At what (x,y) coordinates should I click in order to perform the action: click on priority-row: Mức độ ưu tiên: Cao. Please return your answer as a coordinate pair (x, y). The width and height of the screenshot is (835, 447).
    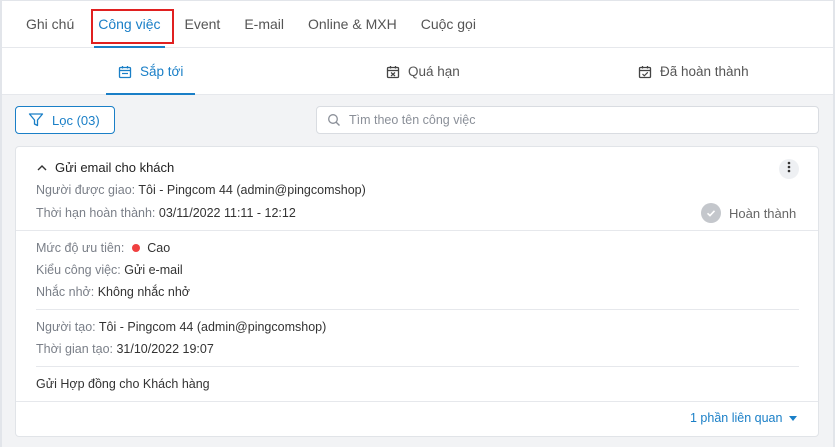
    Looking at the image, I should click on (103, 248).